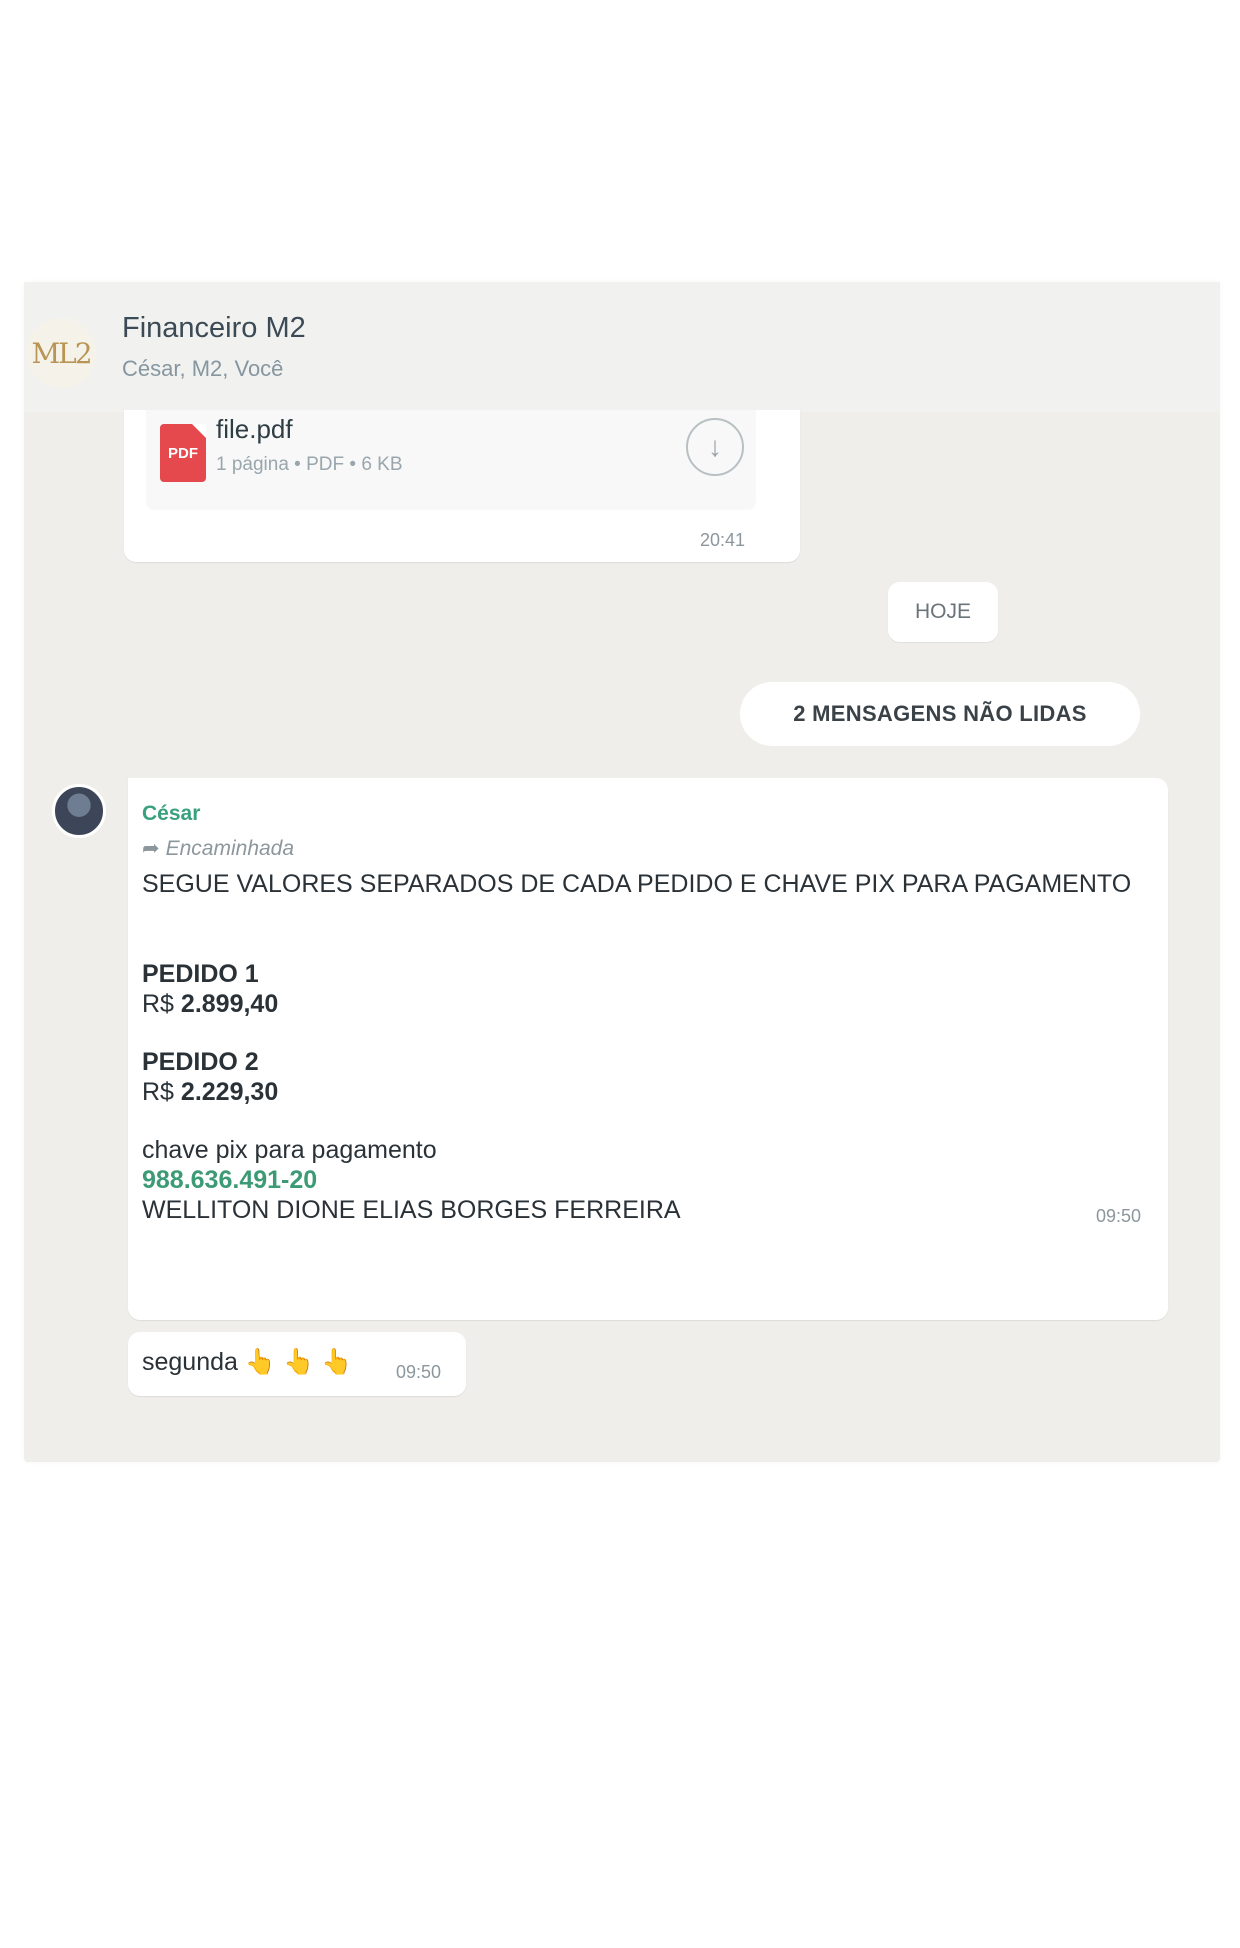 The height and width of the screenshot is (1948, 1240). Describe the element at coordinates (200, 974) in the screenshot. I see `pedido-1-label: PEDIDO 1` at that location.